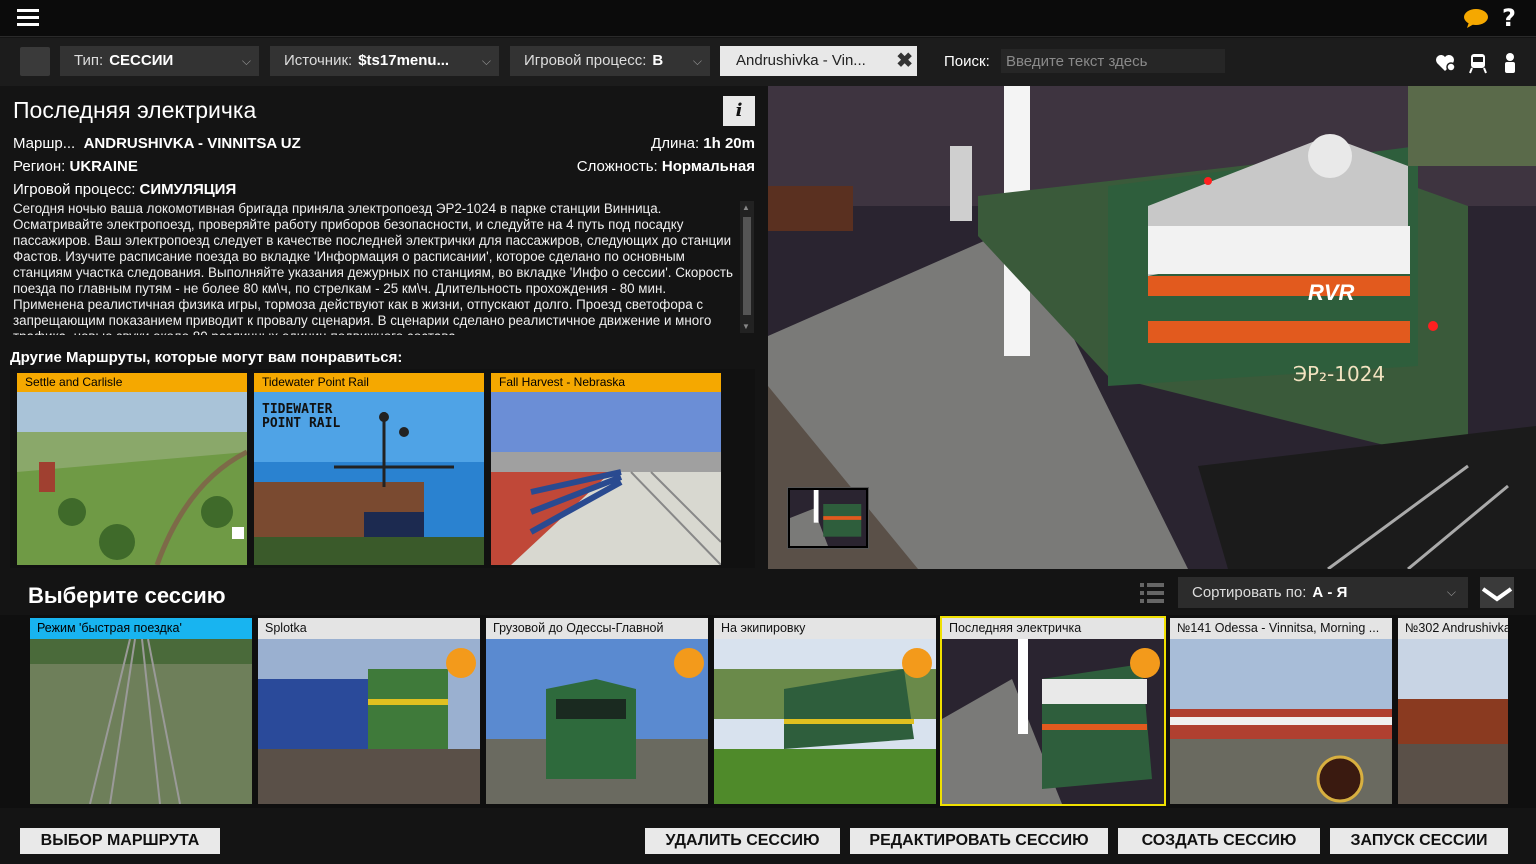 The height and width of the screenshot is (864, 1536). I want to click on driver-icon, so click(1510, 63).